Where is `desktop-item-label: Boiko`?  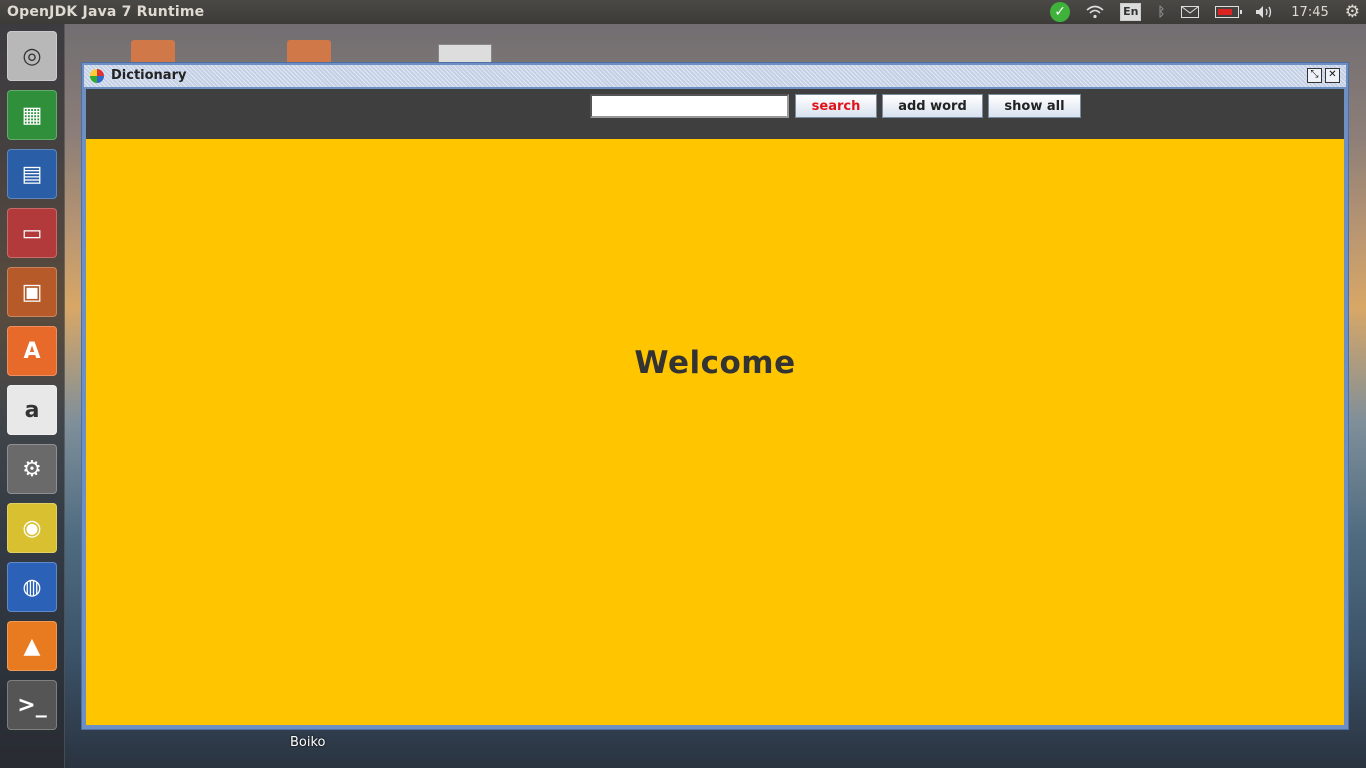
desktop-item-label: Boiko is located at coordinates (308, 742).